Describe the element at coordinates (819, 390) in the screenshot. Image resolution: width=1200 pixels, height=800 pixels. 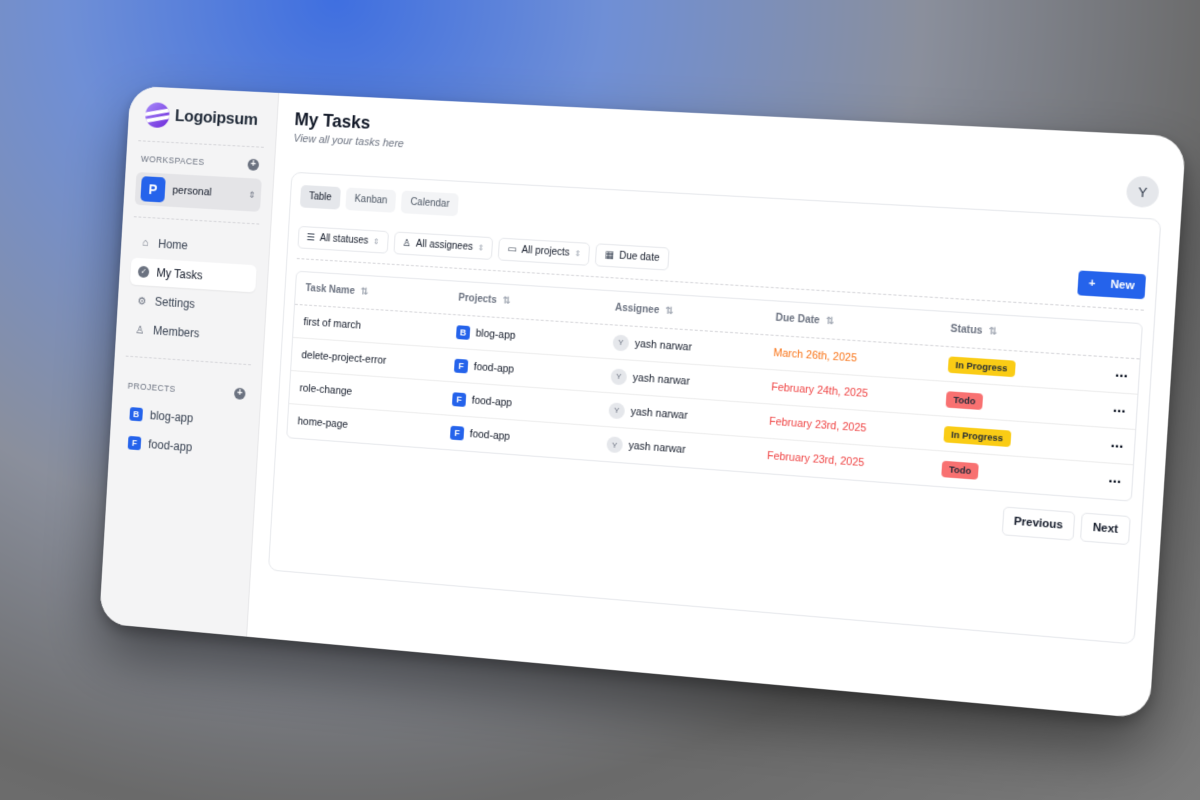
I see `task-due-date: February 24th, 2025` at that location.